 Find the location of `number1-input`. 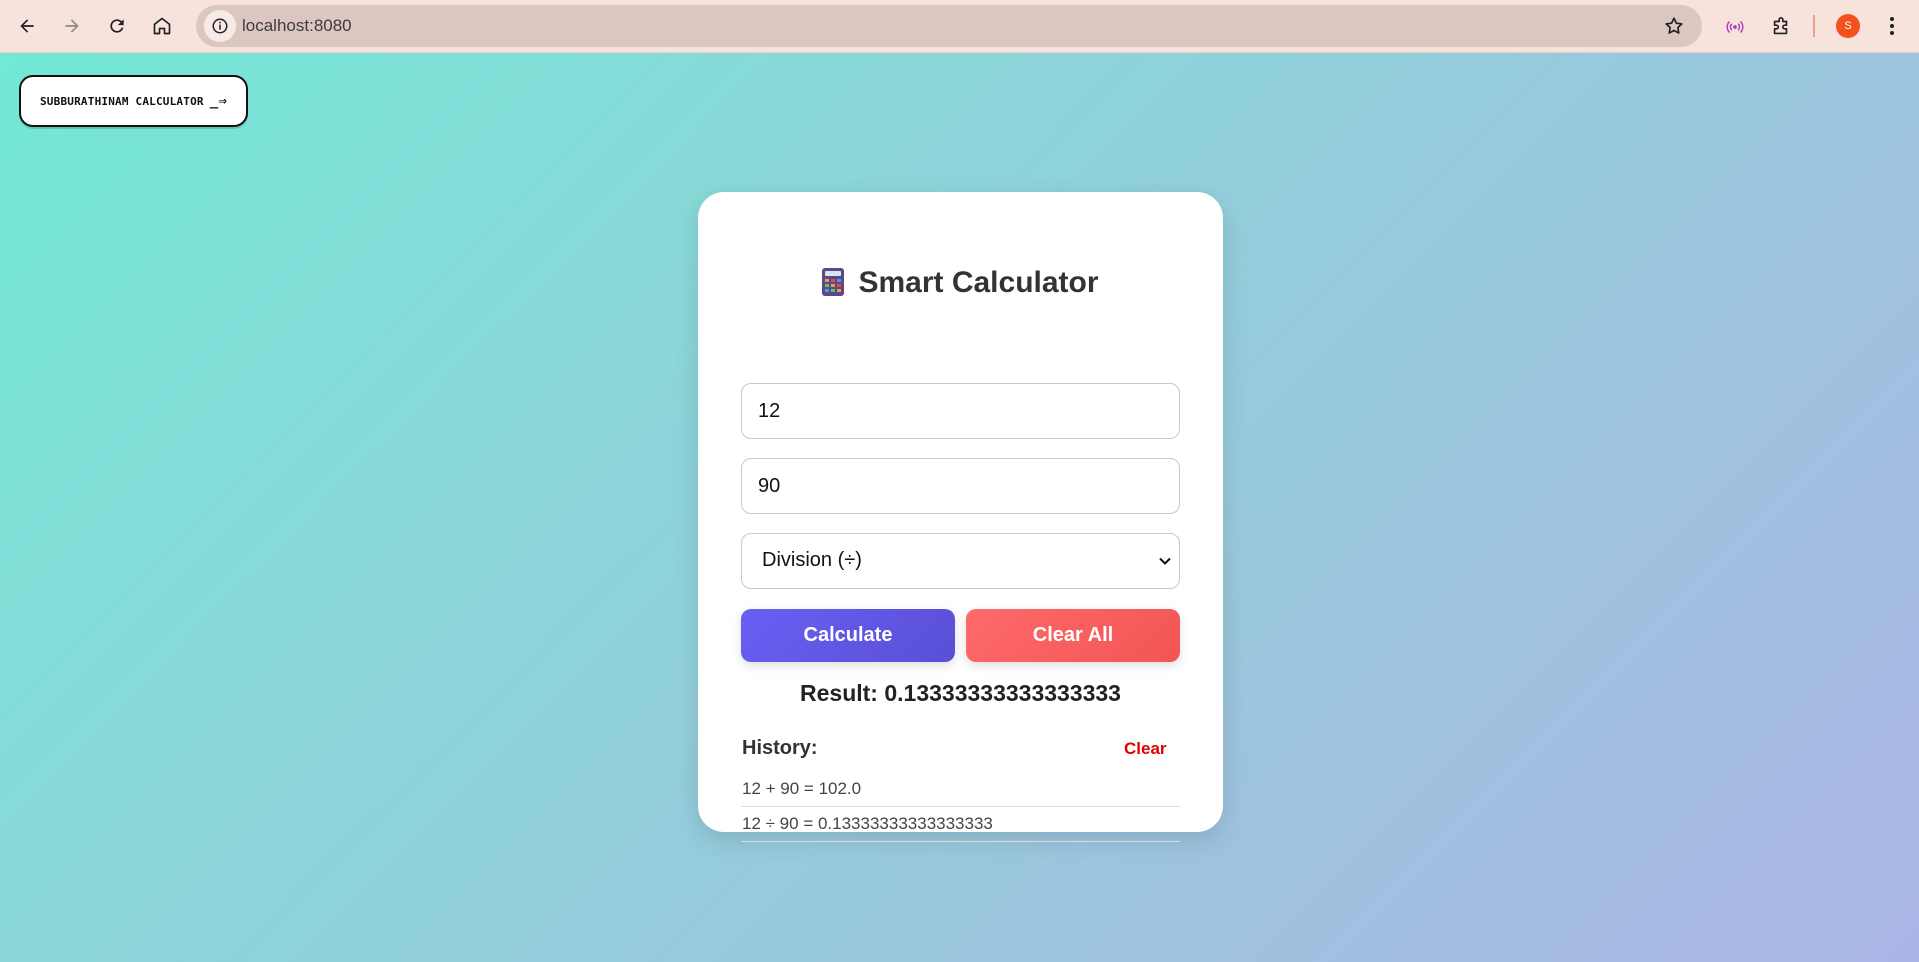

number1-input is located at coordinates (960, 411).